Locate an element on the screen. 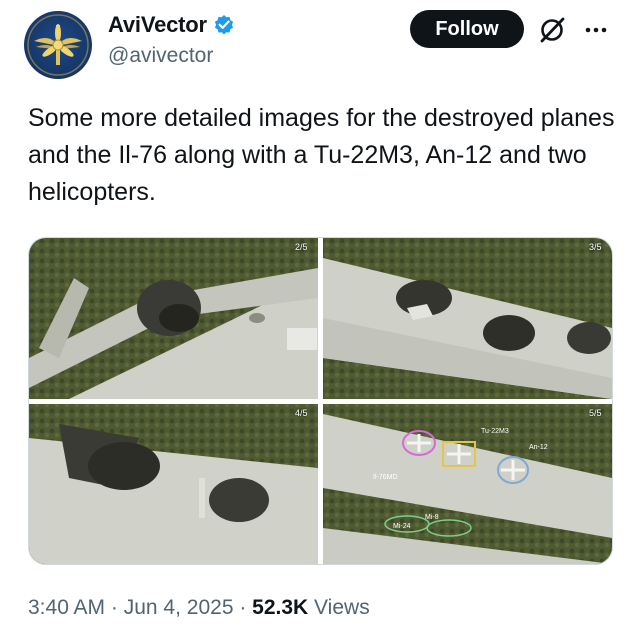 Image resolution: width=640 pixels, height=637 pixels. annotation-an12: An-12 is located at coordinates (538, 447).